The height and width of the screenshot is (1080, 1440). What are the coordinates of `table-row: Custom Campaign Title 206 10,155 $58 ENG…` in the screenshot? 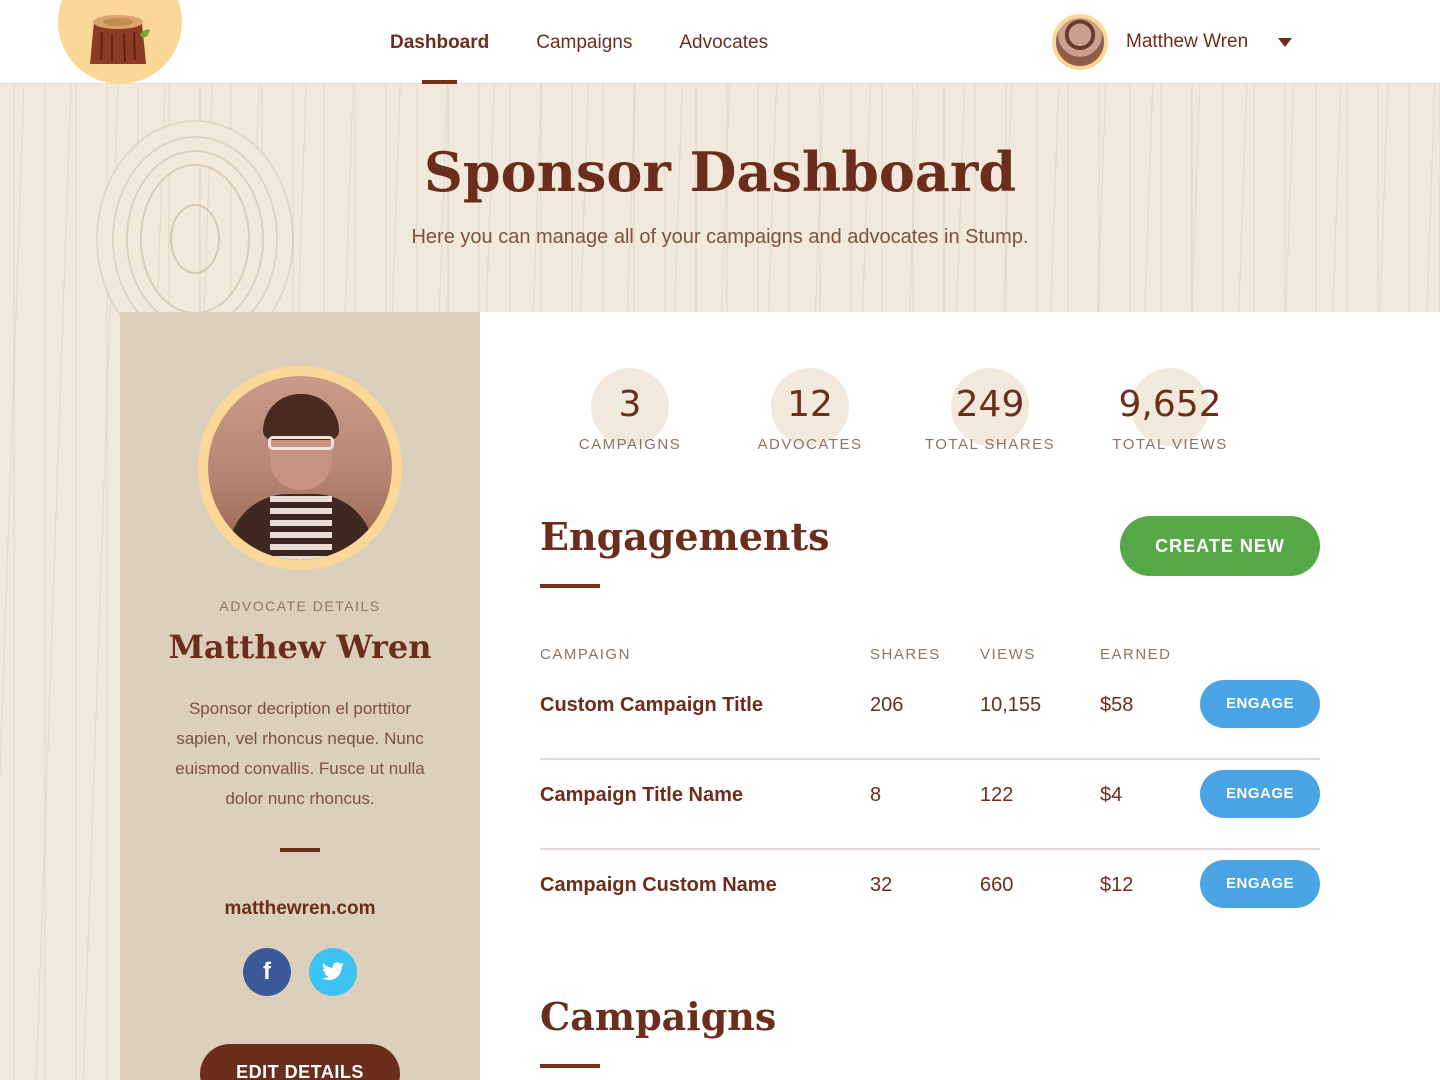 It's located at (930, 715).